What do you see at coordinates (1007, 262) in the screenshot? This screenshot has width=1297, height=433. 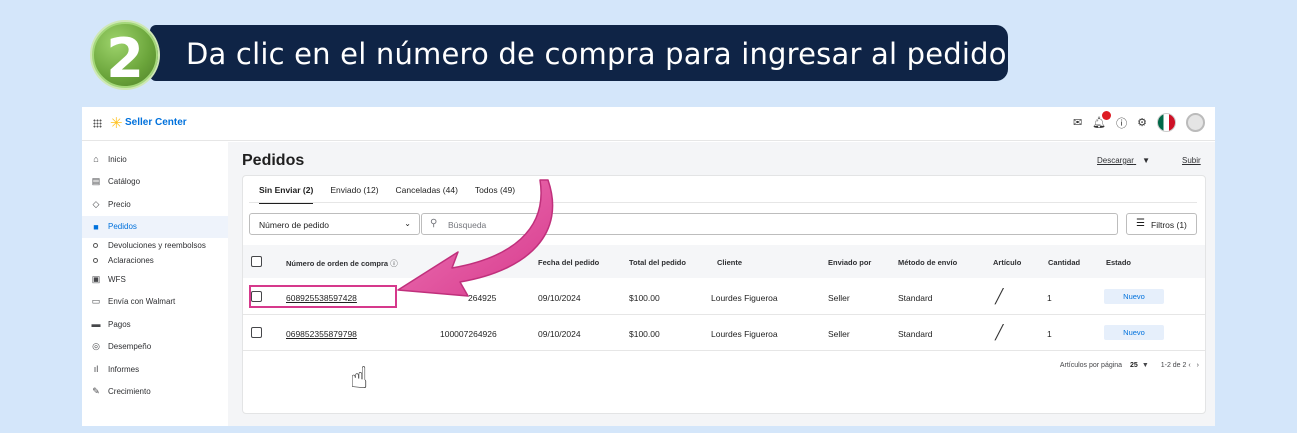 I see `col-item: Artículo` at bounding box center [1007, 262].